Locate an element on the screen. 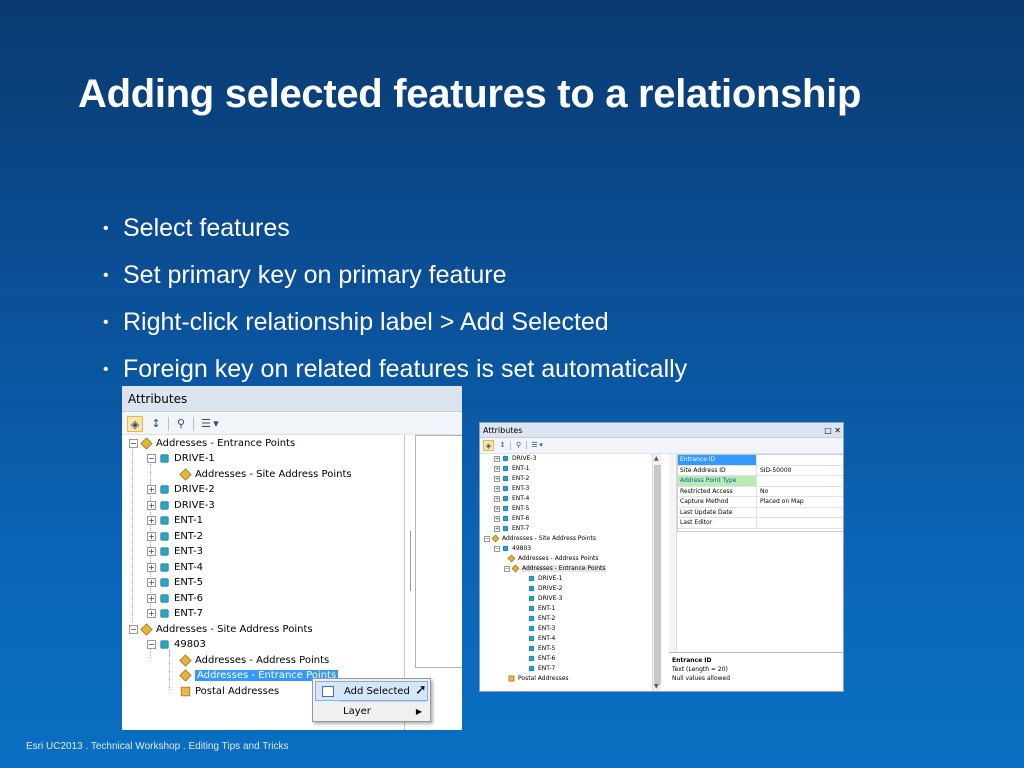  menu-item-layer: Layer ▶ is located at coordinates (371, 712).